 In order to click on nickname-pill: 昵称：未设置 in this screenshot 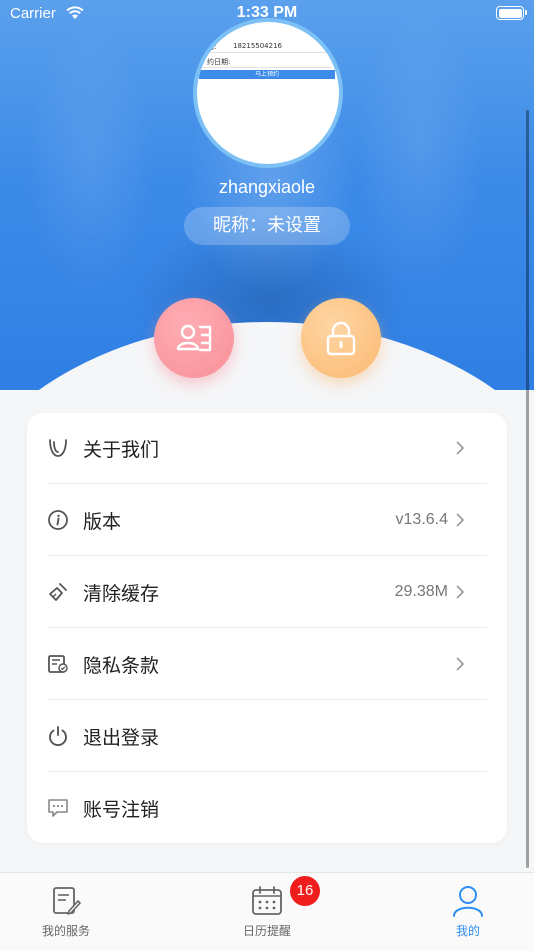, I will do `click(267, 226)`.